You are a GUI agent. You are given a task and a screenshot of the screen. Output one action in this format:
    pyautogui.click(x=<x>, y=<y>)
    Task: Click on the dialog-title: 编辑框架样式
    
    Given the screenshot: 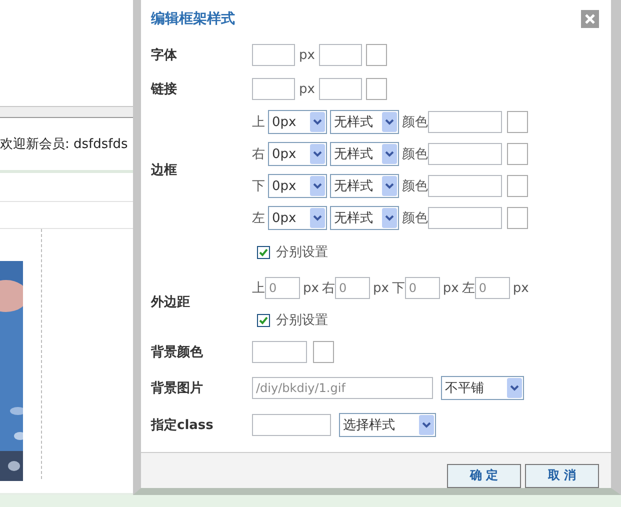 What is the action you would take?
    pyautogui.click(x=193, y=19)
    